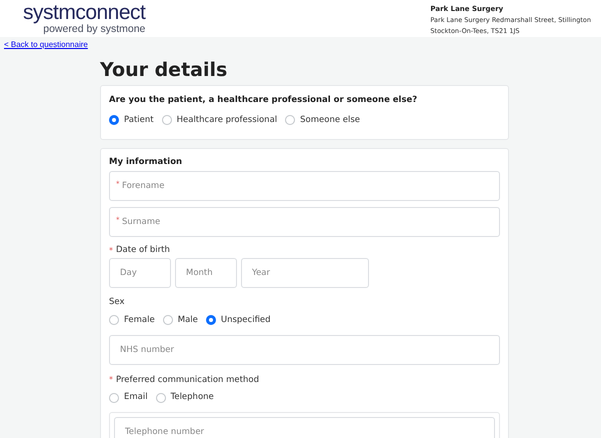 The height and width of the screenshot is (438, 601). Describe the element at coordinates (46, 45) in the screenshot. I see `back-link: < Back to questionnaire` at that location.